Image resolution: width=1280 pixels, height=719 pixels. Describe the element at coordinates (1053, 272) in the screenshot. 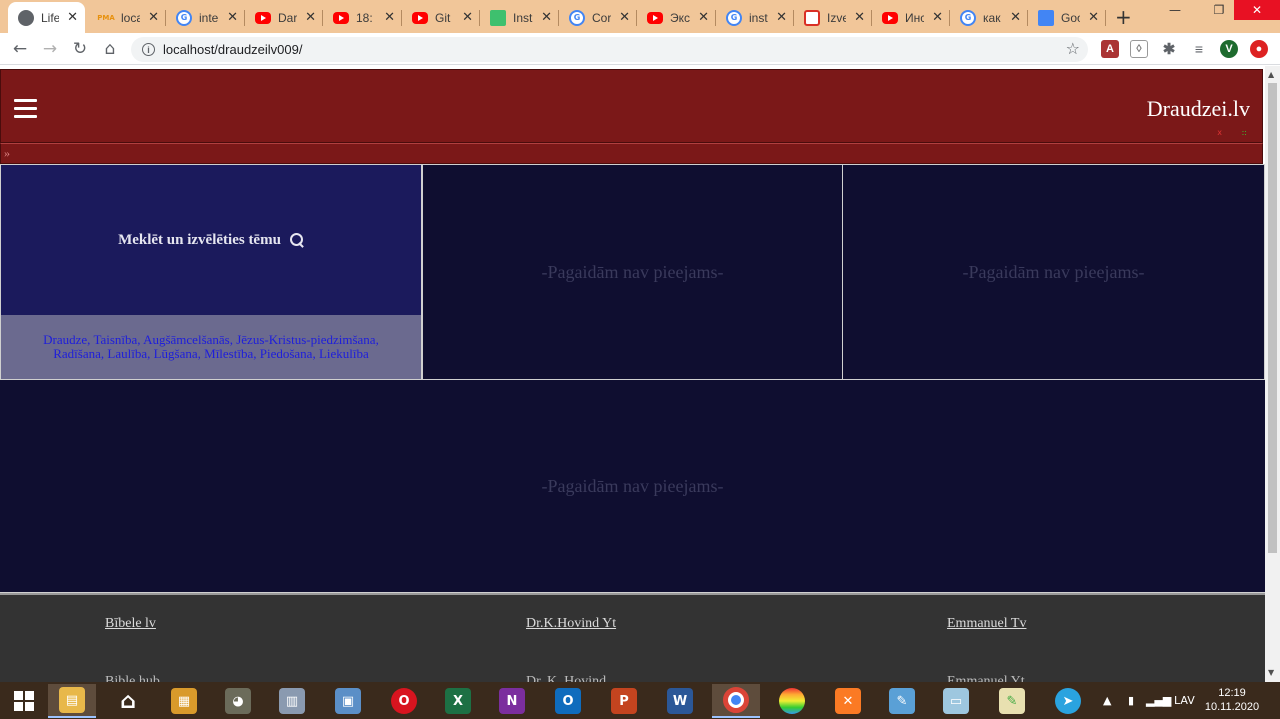

I see `unavailable-panel-2: -Pagaidām nav pieejams-` at that location.